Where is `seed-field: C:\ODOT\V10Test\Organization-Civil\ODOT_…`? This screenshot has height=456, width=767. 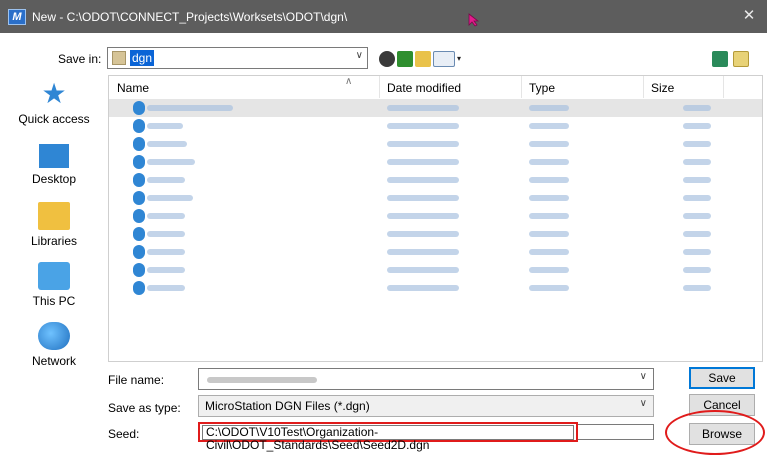
seed-field: C:\ODOT\V10Test\Organization-Civil\ODOT_… is located at coordinates (388, 438).